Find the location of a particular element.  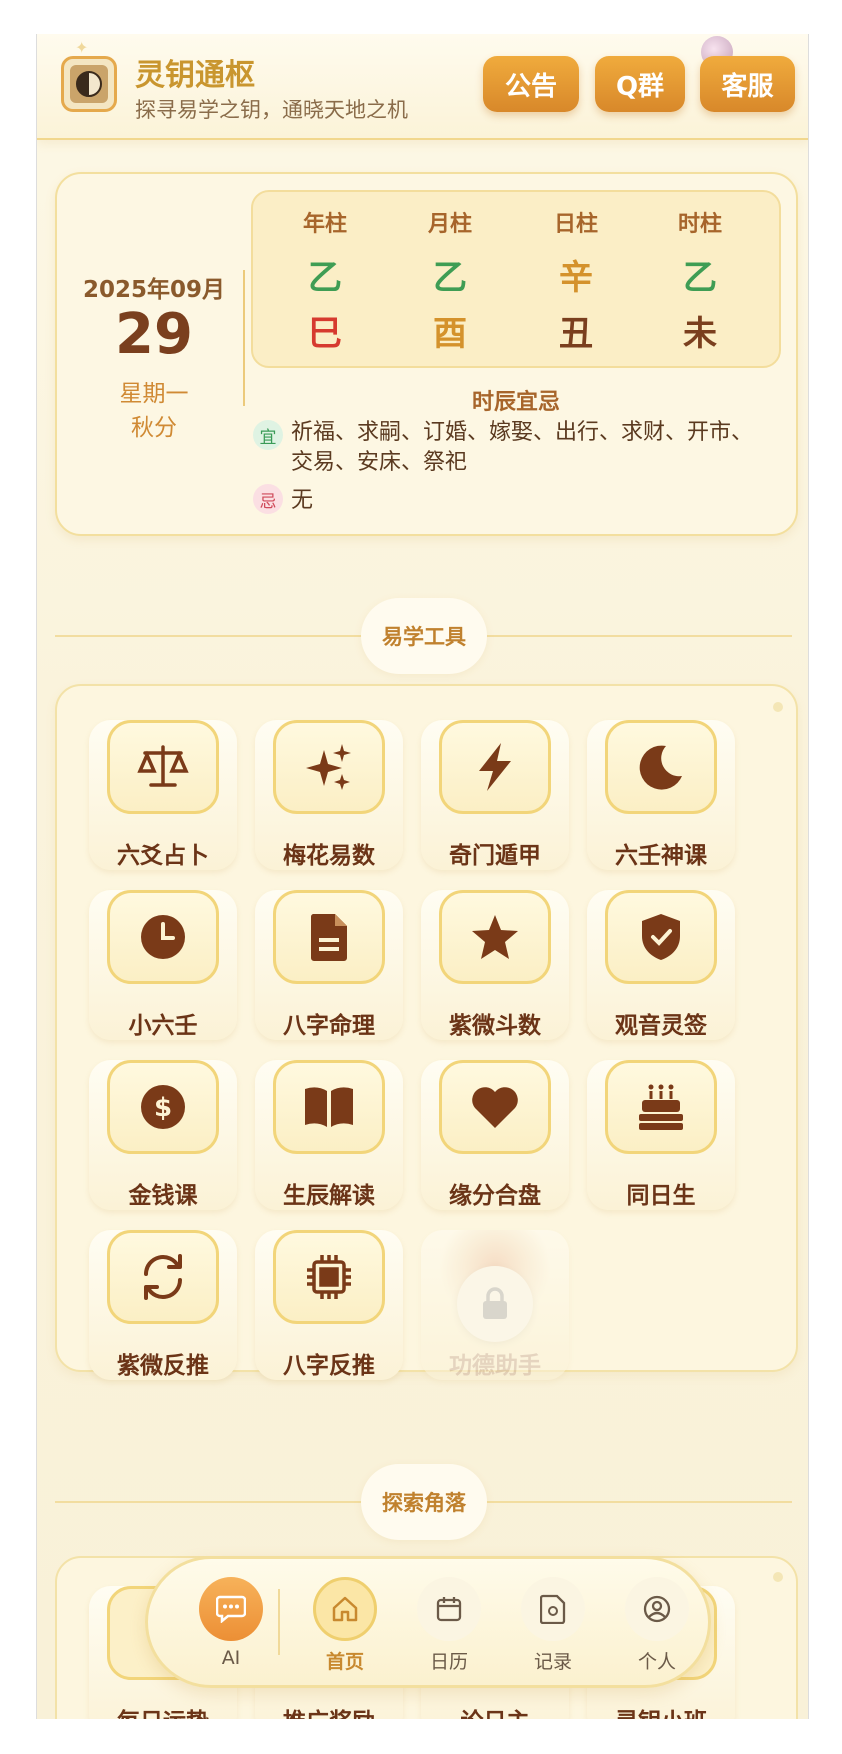

tool-xiaoliuren: 小六壬 is located at coordinates (163, 965).